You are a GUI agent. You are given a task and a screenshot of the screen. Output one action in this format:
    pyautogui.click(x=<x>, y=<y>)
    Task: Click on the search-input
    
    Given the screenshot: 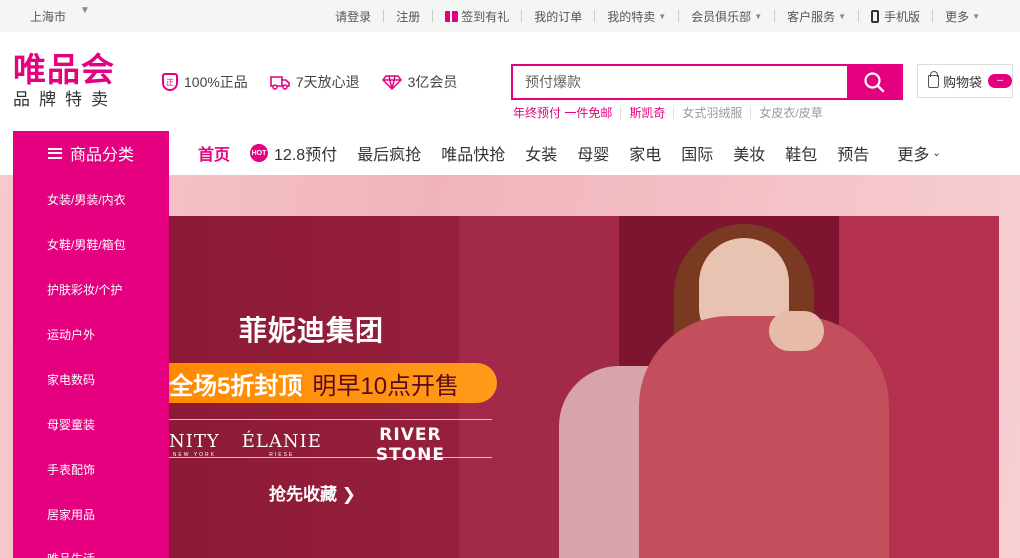 What is the action you would take?
    pyautogui.click(x=680, y=82)
    